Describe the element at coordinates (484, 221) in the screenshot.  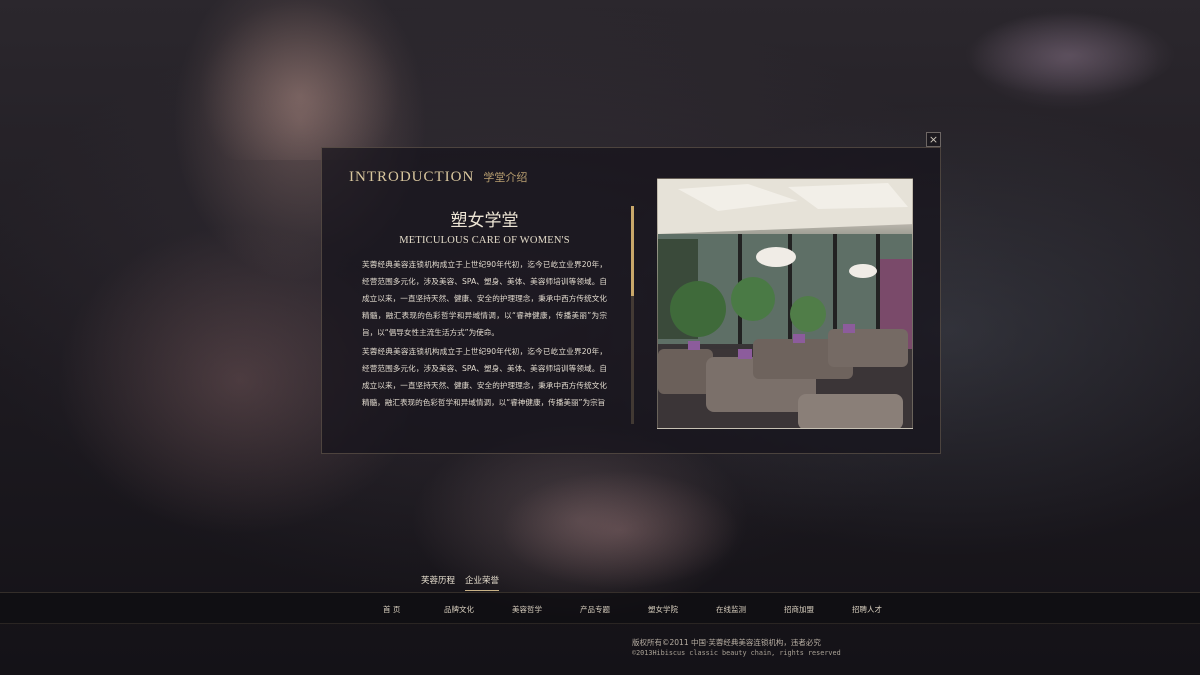
I see `section-title-cn: 塑女学堂` at that location.